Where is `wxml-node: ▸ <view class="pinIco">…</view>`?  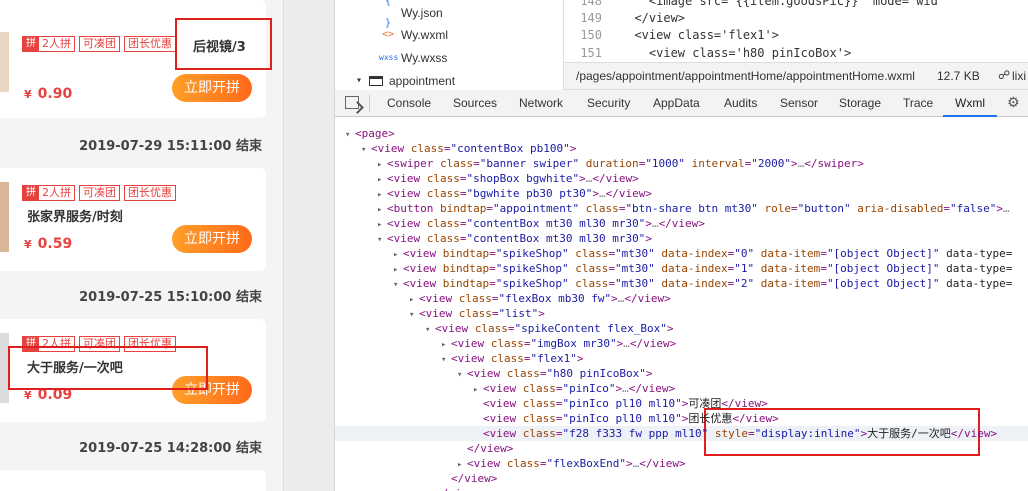
wxml-node: ▸ <view class="pinIco">…</view> is located at coordinates (574, 388).